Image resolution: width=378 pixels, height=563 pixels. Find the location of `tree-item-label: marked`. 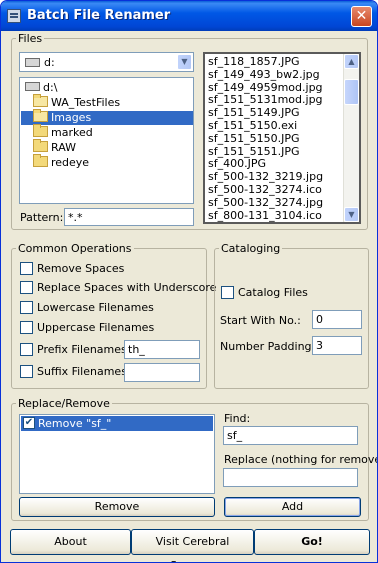

tree-item-label: marked is located at coordinates (72, 132).